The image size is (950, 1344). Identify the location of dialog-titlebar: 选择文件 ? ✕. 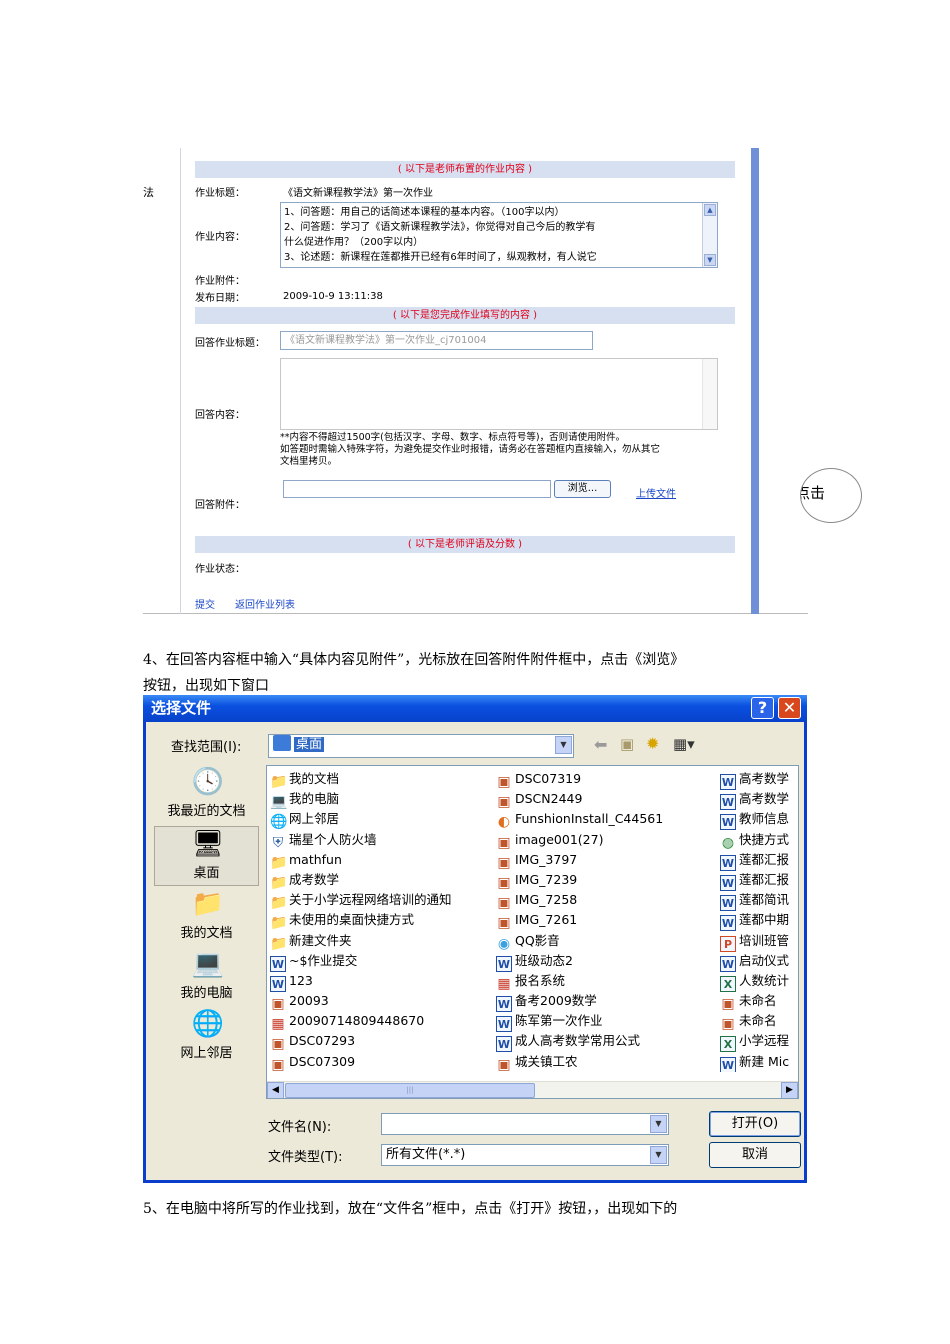
(475, 708).